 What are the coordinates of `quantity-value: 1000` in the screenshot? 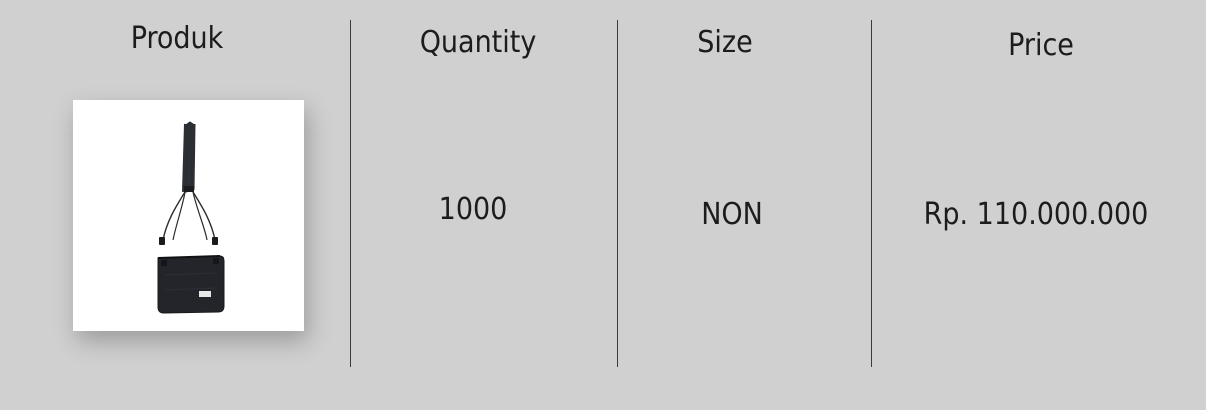 It's located at (473, 209).